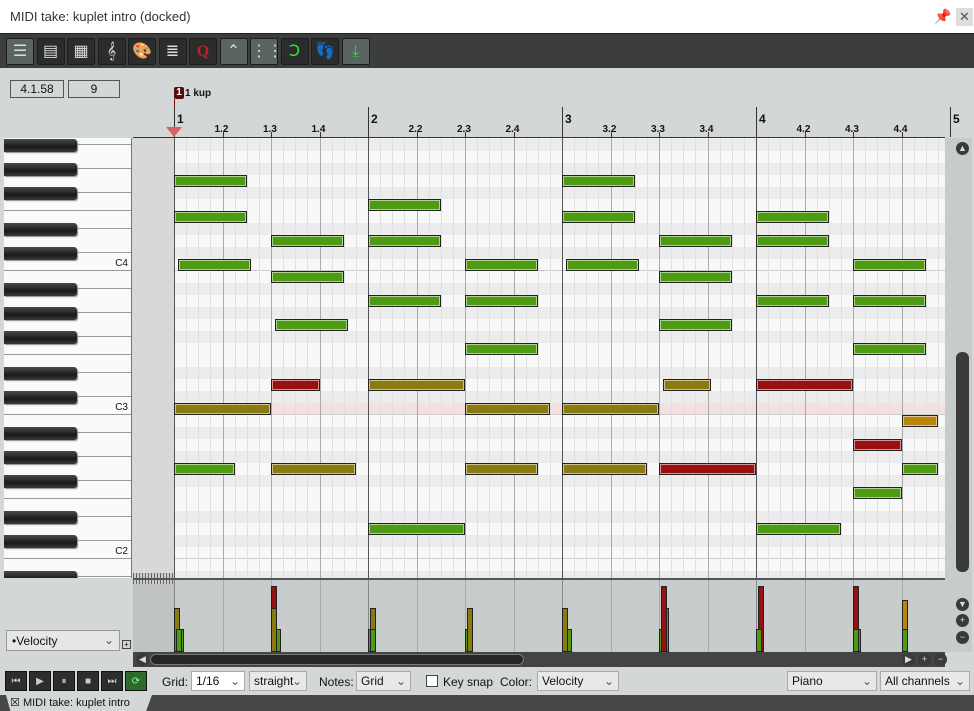 Image resolution: width=974 pixels, height=711 pixels. What do you see at coordinates (64, 681) in the screenshot?
I see `transport-button-2: ⏸` at bounding box center [64, 681].